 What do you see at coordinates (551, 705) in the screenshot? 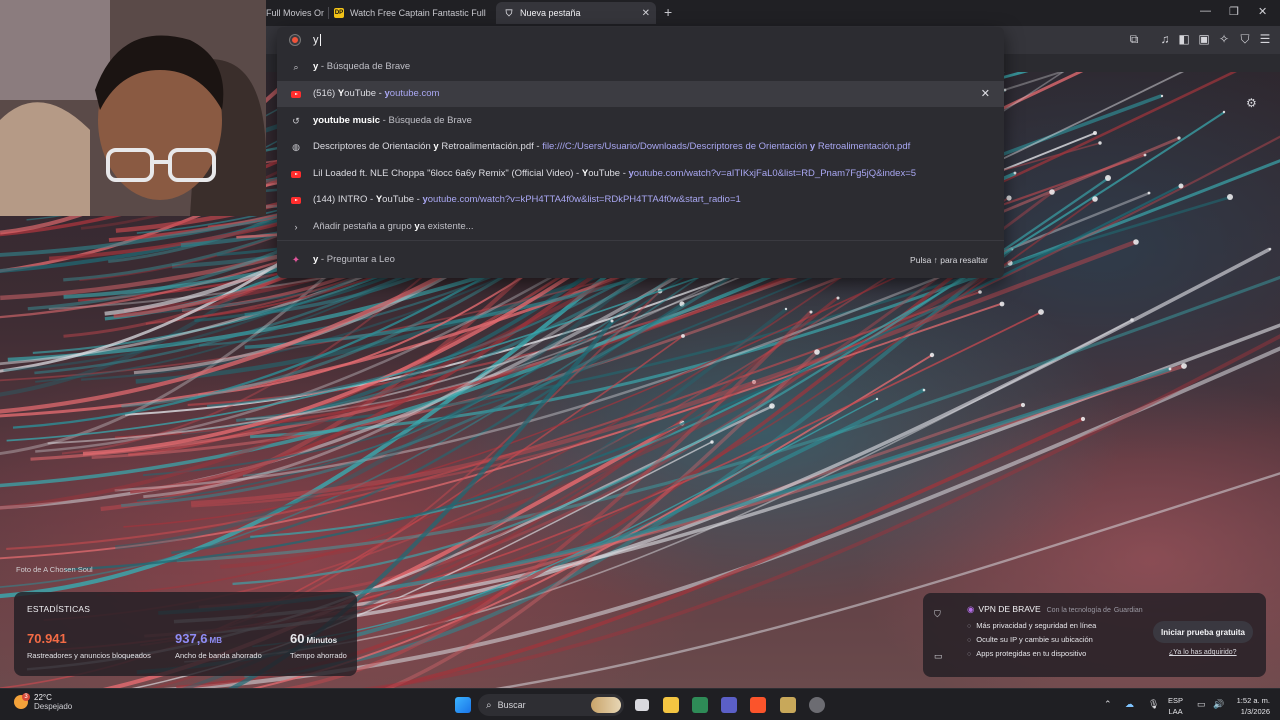
I see `taskbar-search: ⌕ Buscar` at bounding box center [551, 705].